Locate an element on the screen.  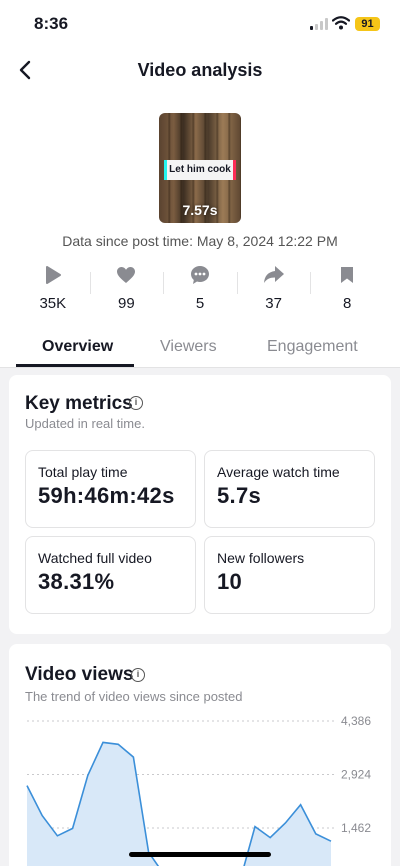
stat-likes: 99 is located at coordinates (126, 288).